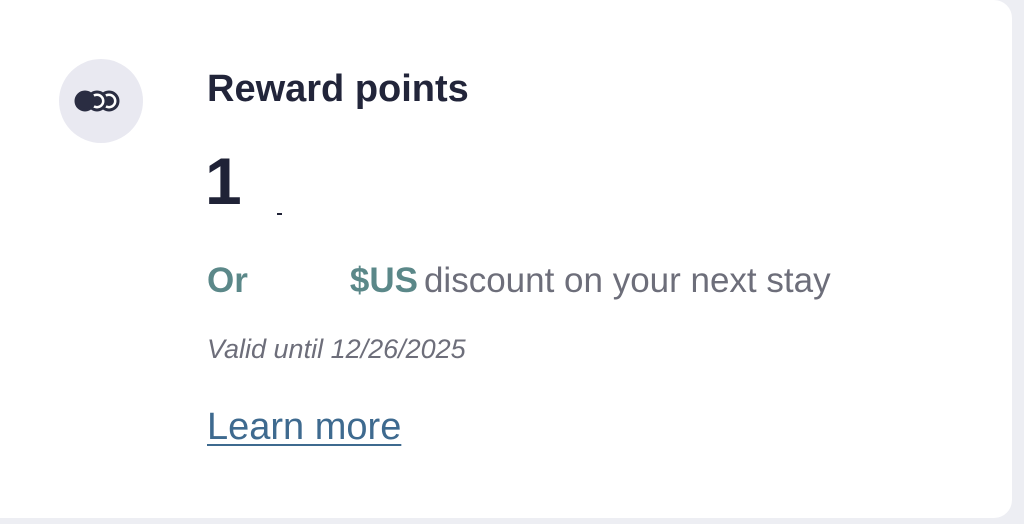  I want to click on card-title: Reward points, so click(338, 89).